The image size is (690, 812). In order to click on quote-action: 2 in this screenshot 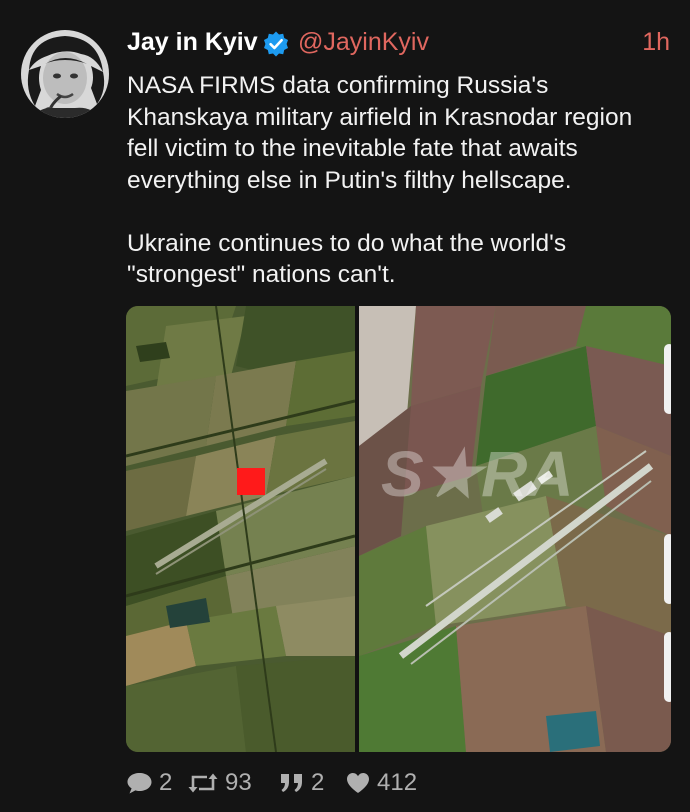, I will do `click(301, 783)`.